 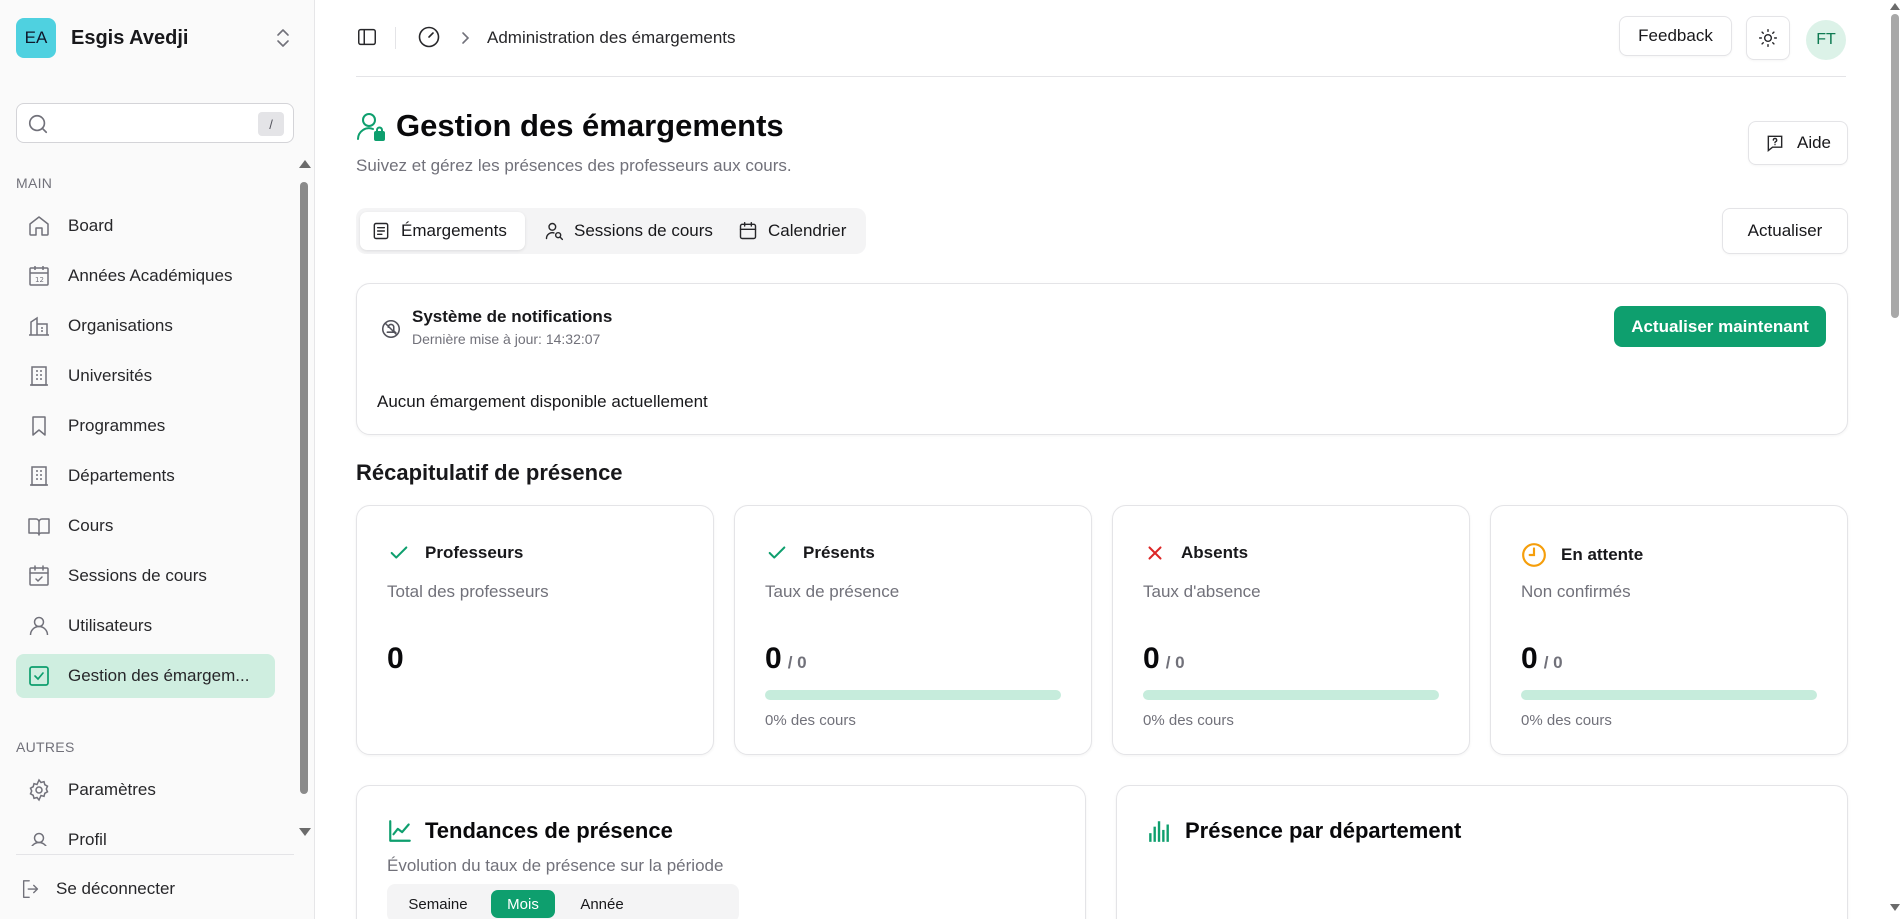 I want to click on summary-title: Récapitulatif de présence, so click(x=489, y=472).